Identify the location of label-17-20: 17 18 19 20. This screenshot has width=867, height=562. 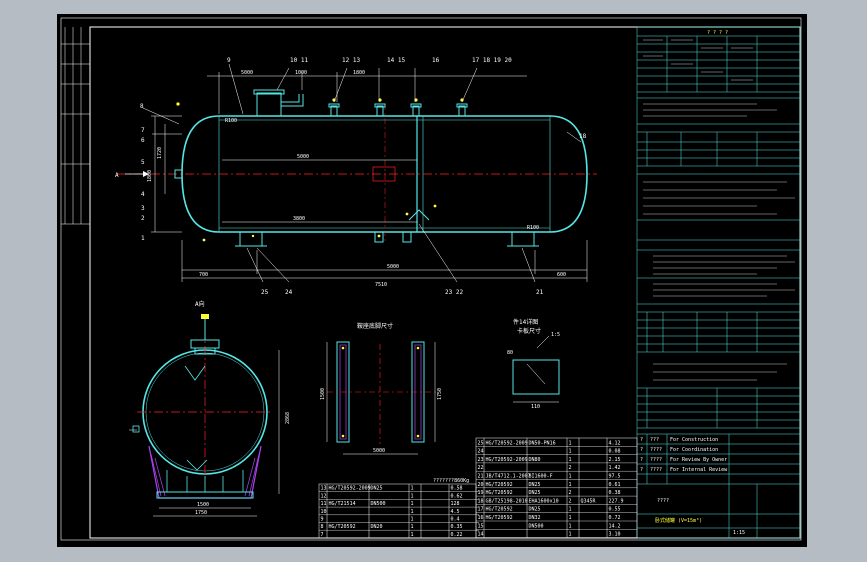
(492, 60).